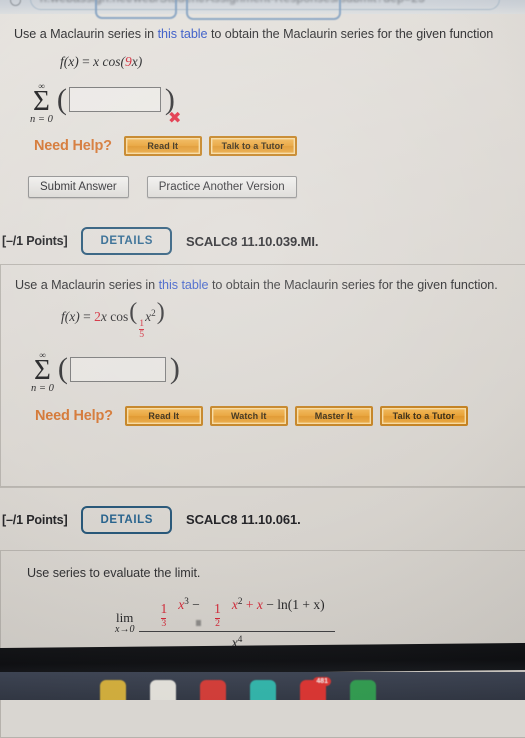 The image size is (525, 738). What do you see at coordinates (249, 604) in the screenshot?
I see `numerator-operator-2: +` at bounding box center [249, 604].